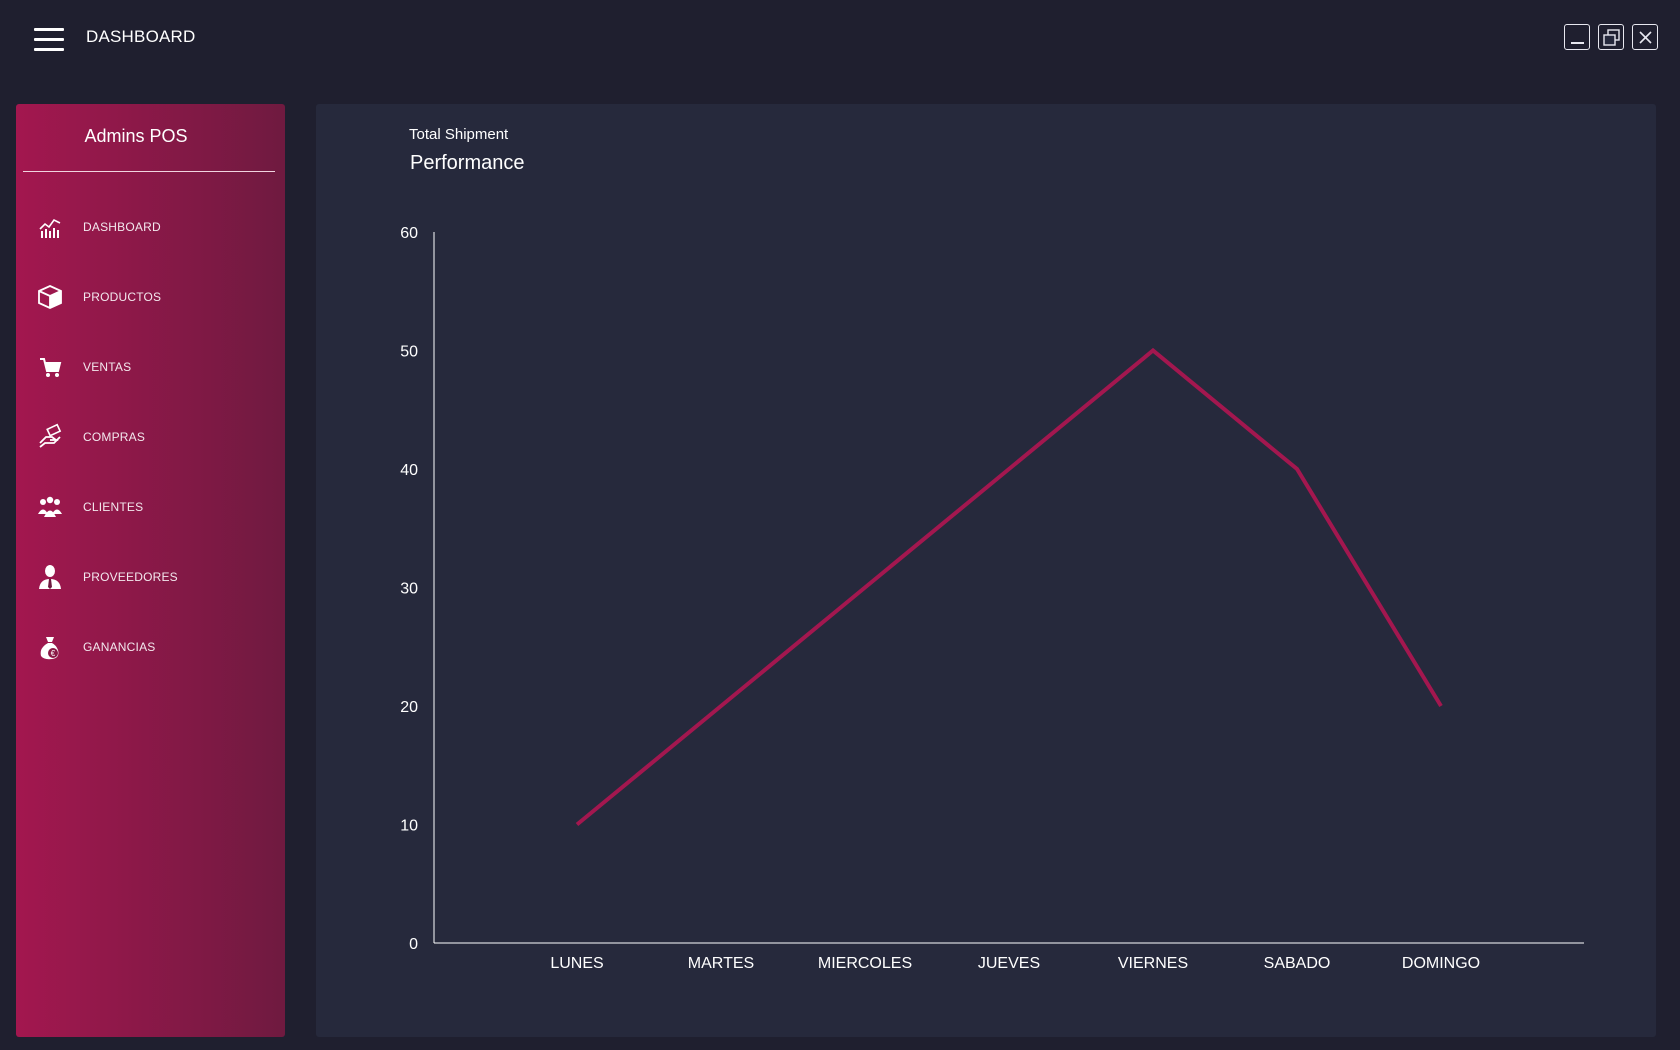  What do you see at coordinates (1009, 963) in the screenshot?
I see `x-tick-label: JUEVES` at bounding box center [1009, 963].